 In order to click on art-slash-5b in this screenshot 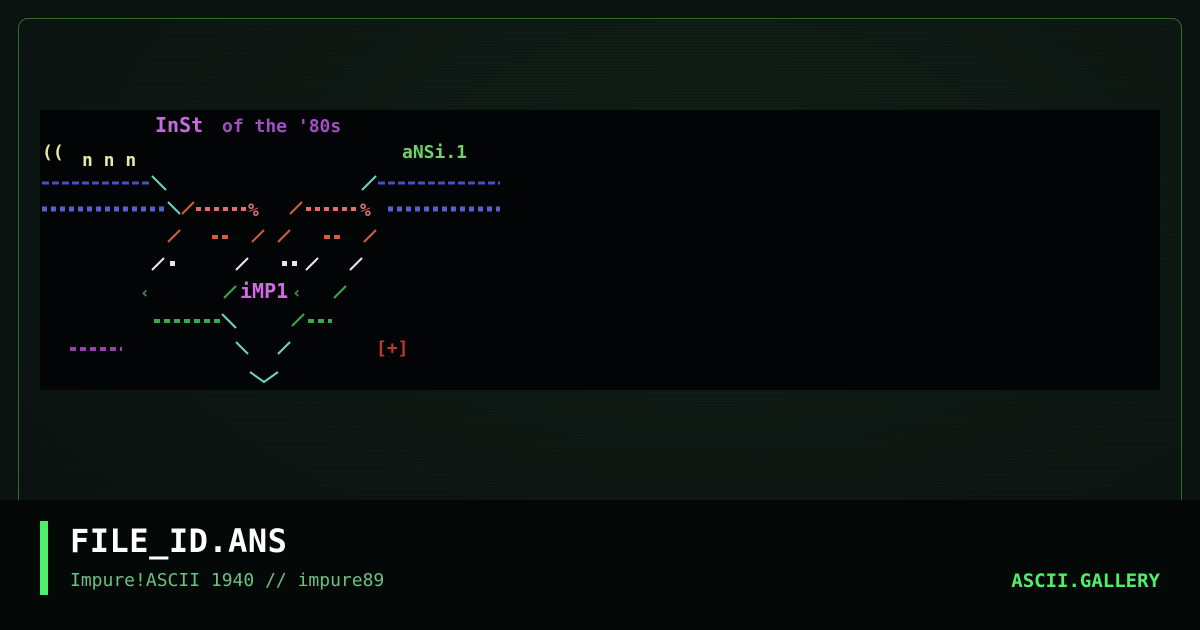, I will do `click(340, 292)`.